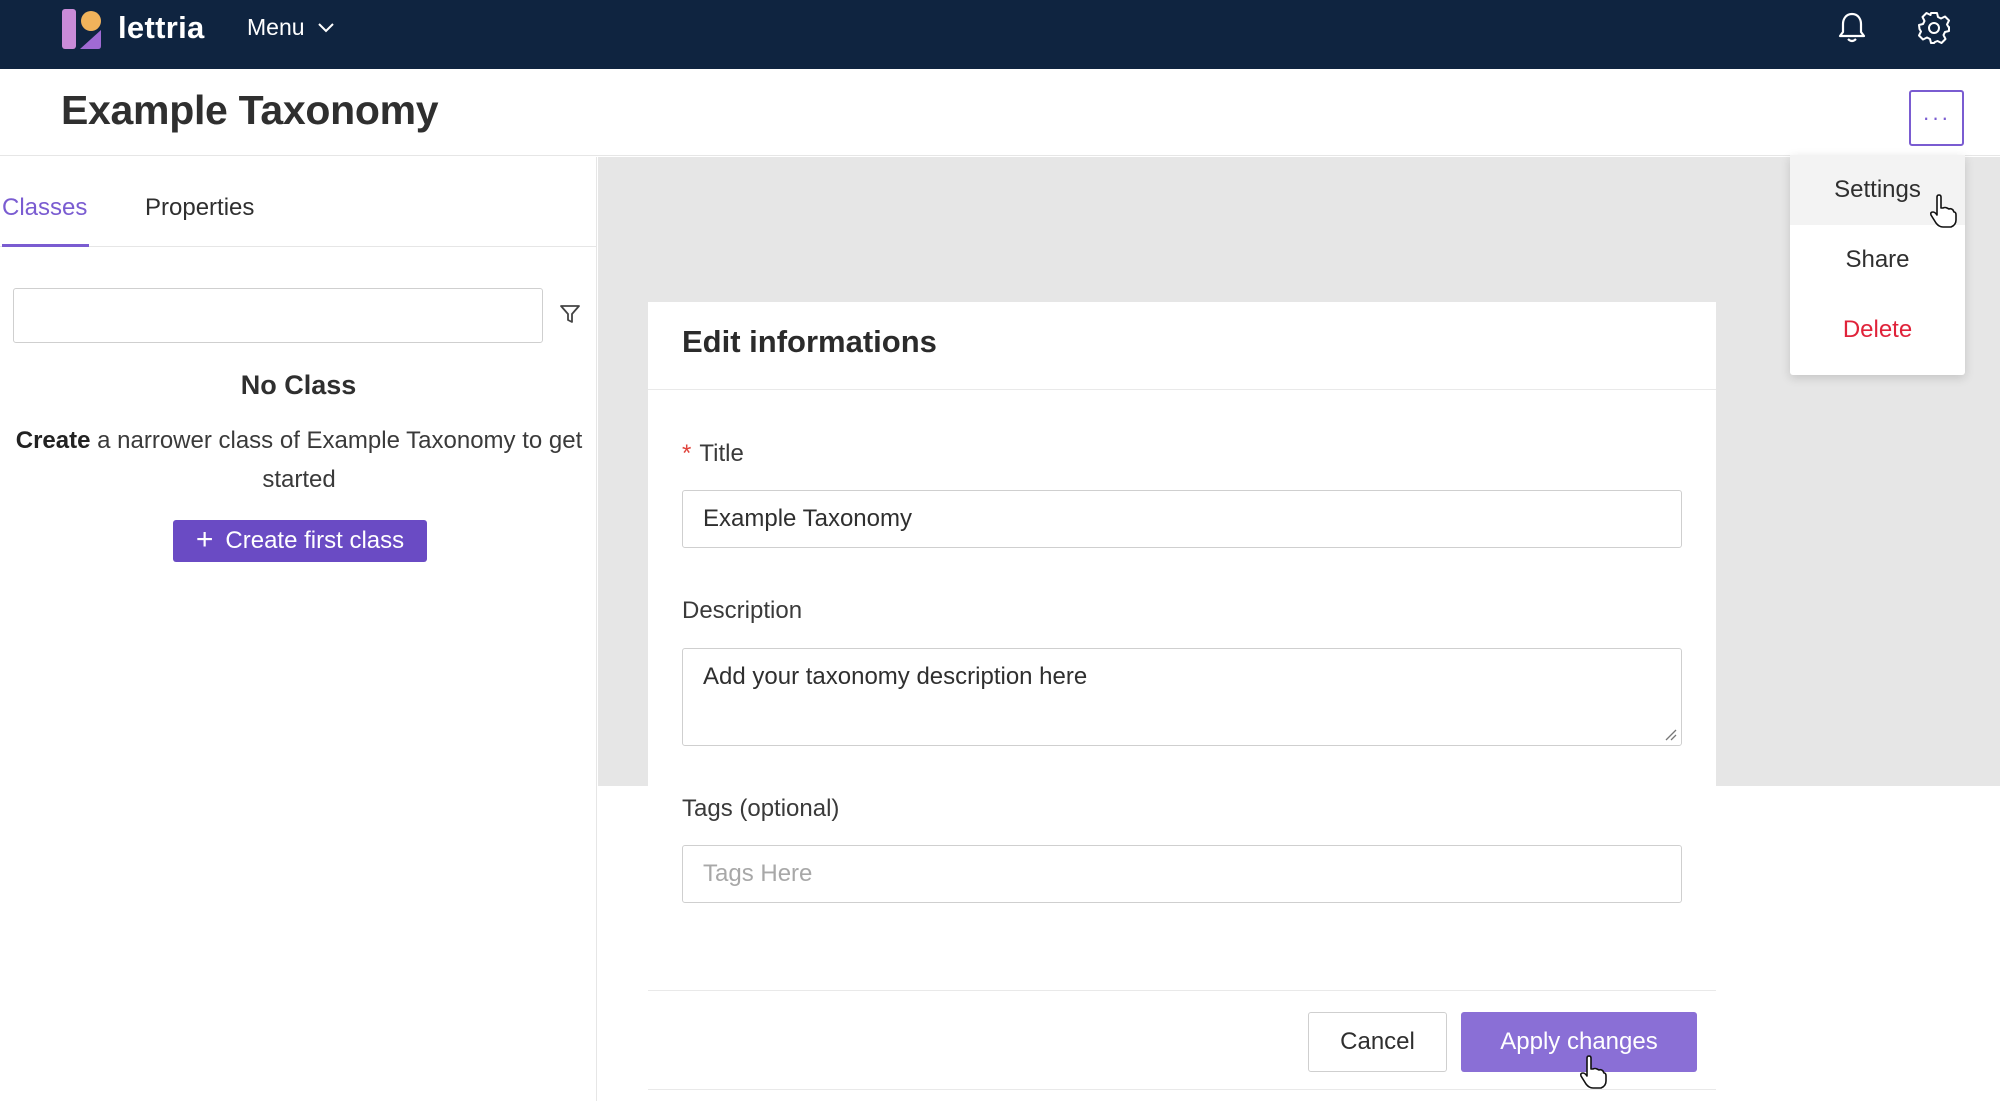 The width and height of the screenshot is (2000, 1101). What do you see at coordinates (895, 676) in the screenshot?
I see `description-text: Add your taxonomy description here` at bounding box center [895, 676].